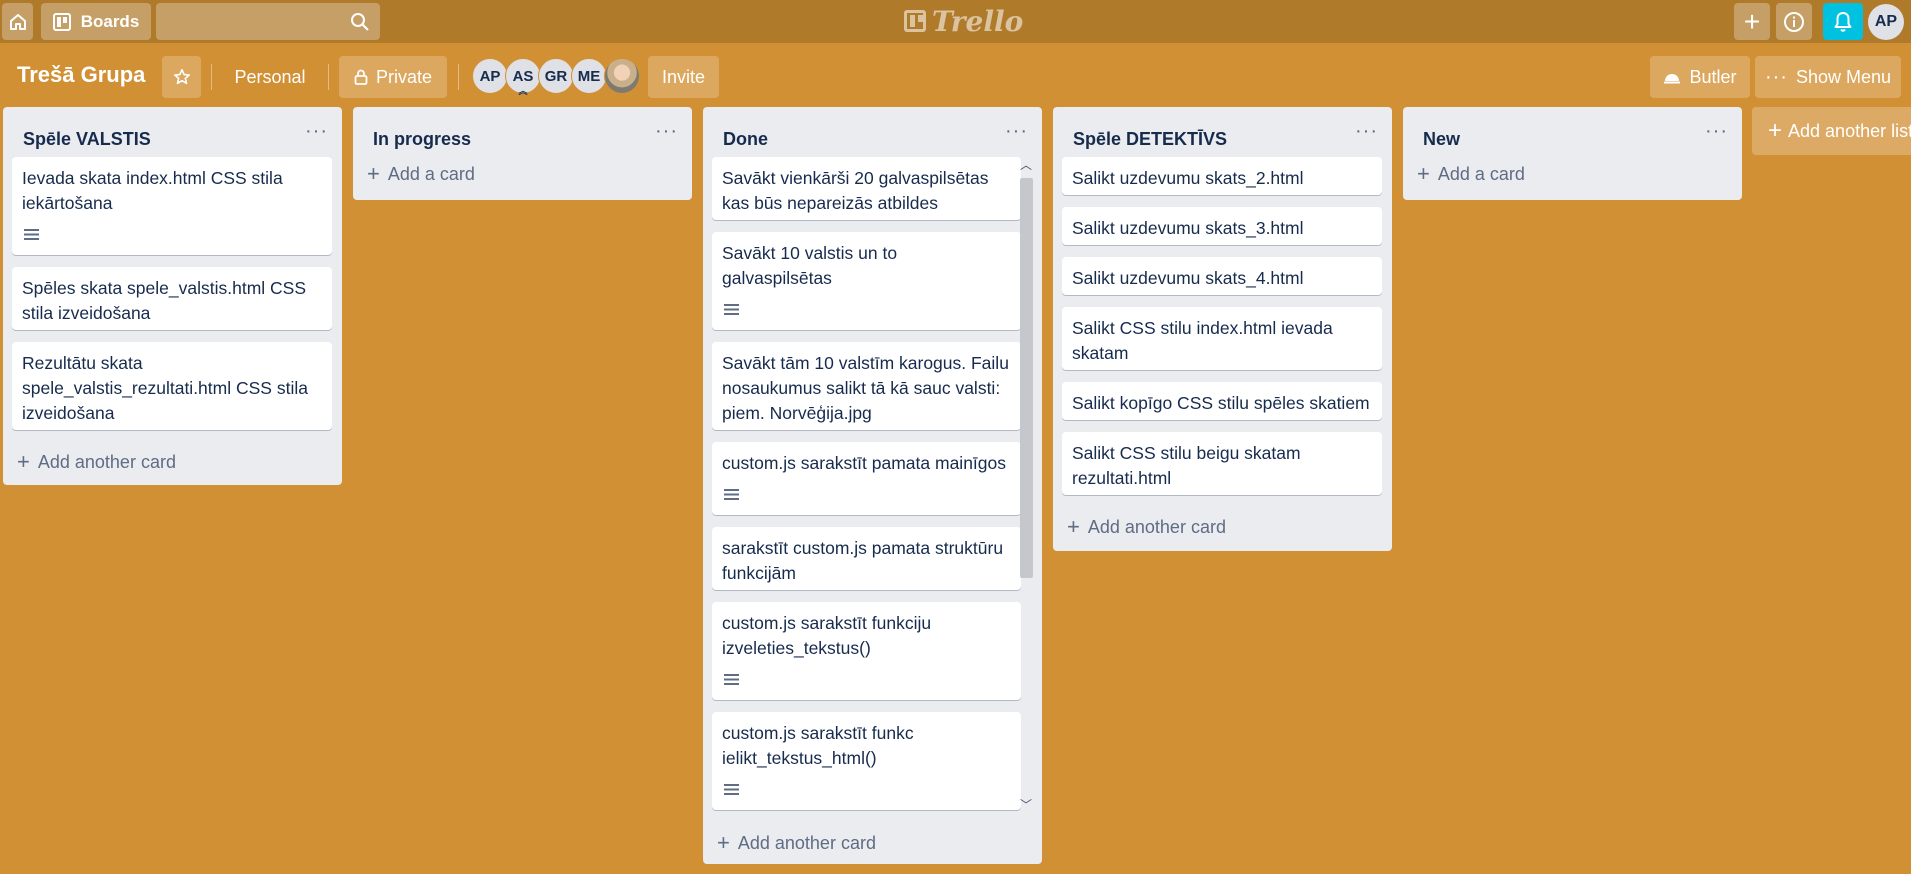 Image resolution: width=1911 pixels, height=874 pixels. I want to click on trello-logo-icon, so click(915, 21).